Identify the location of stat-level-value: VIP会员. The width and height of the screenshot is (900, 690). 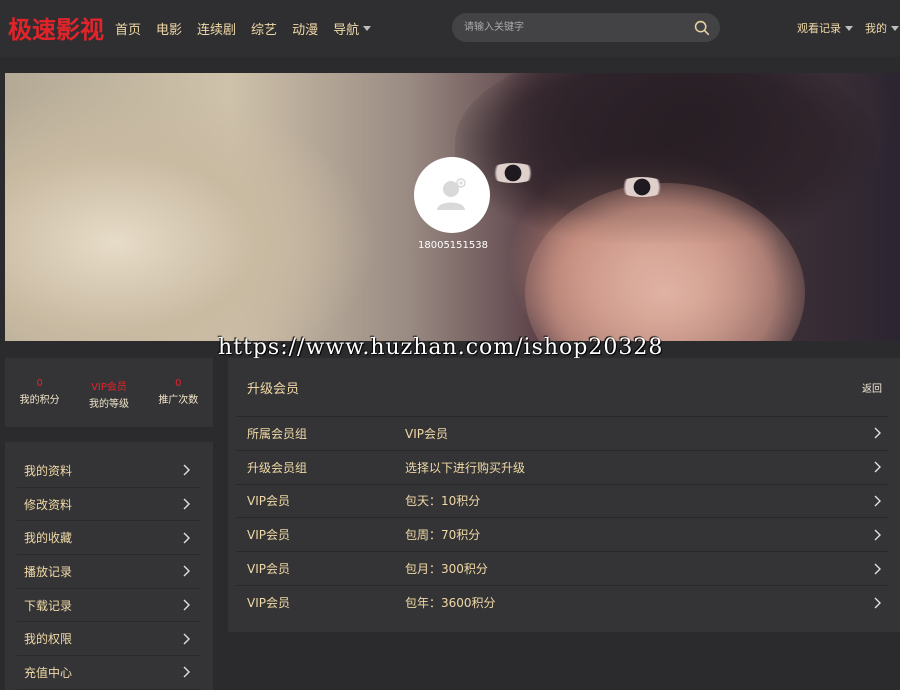
(109, 387).